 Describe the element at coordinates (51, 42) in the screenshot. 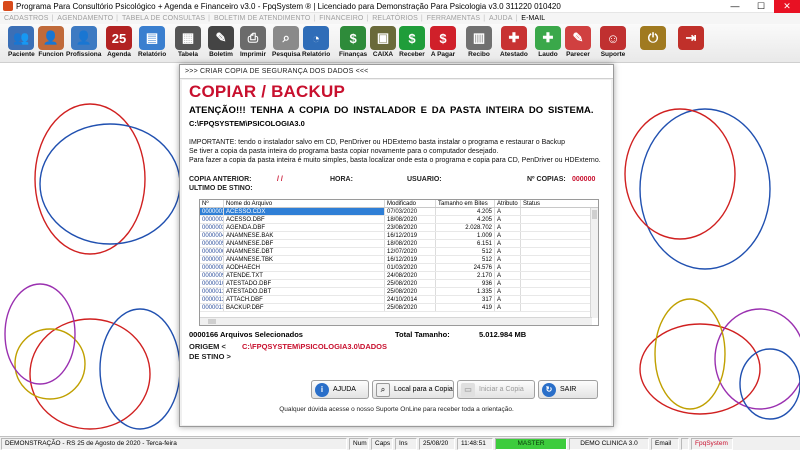

I see `toolbar-button: 👤 Funcion` at that location.